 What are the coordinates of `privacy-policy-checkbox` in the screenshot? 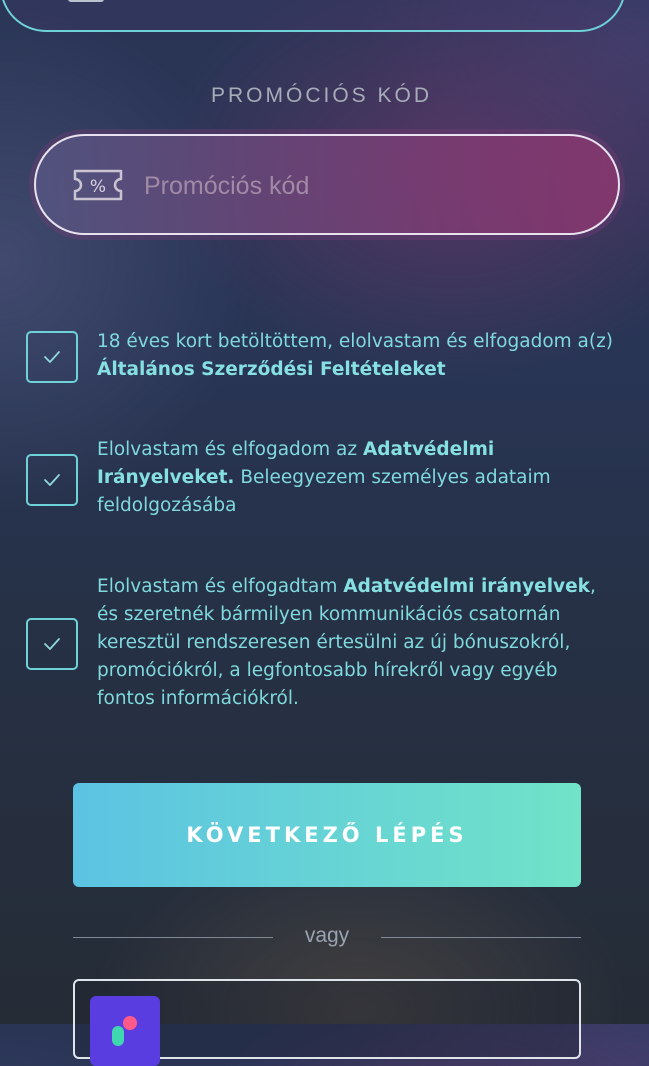 It's located at (52, 480).